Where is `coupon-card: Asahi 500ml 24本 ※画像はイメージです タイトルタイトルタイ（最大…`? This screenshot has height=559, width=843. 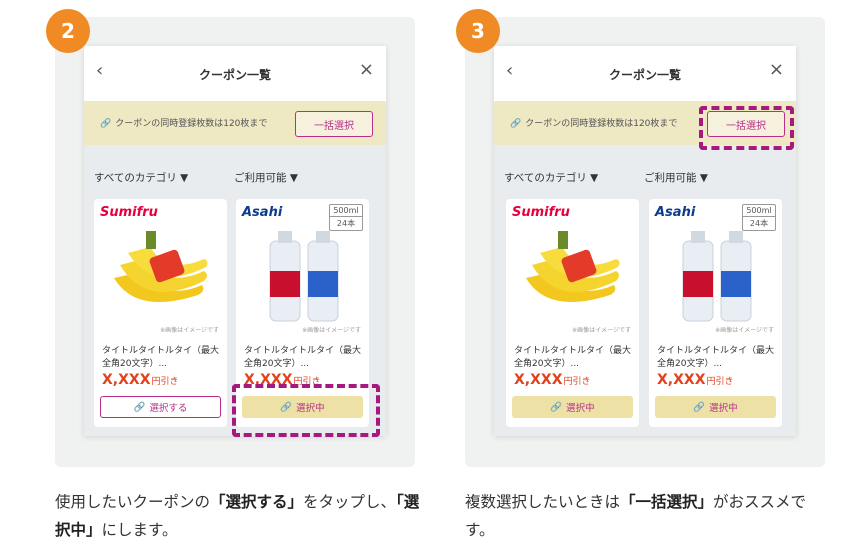 coupon-card: Asahi 500ml 24本 ※画像はイメージです タイトルタイトルタイ（最大… is located at coordinates (715, 313).